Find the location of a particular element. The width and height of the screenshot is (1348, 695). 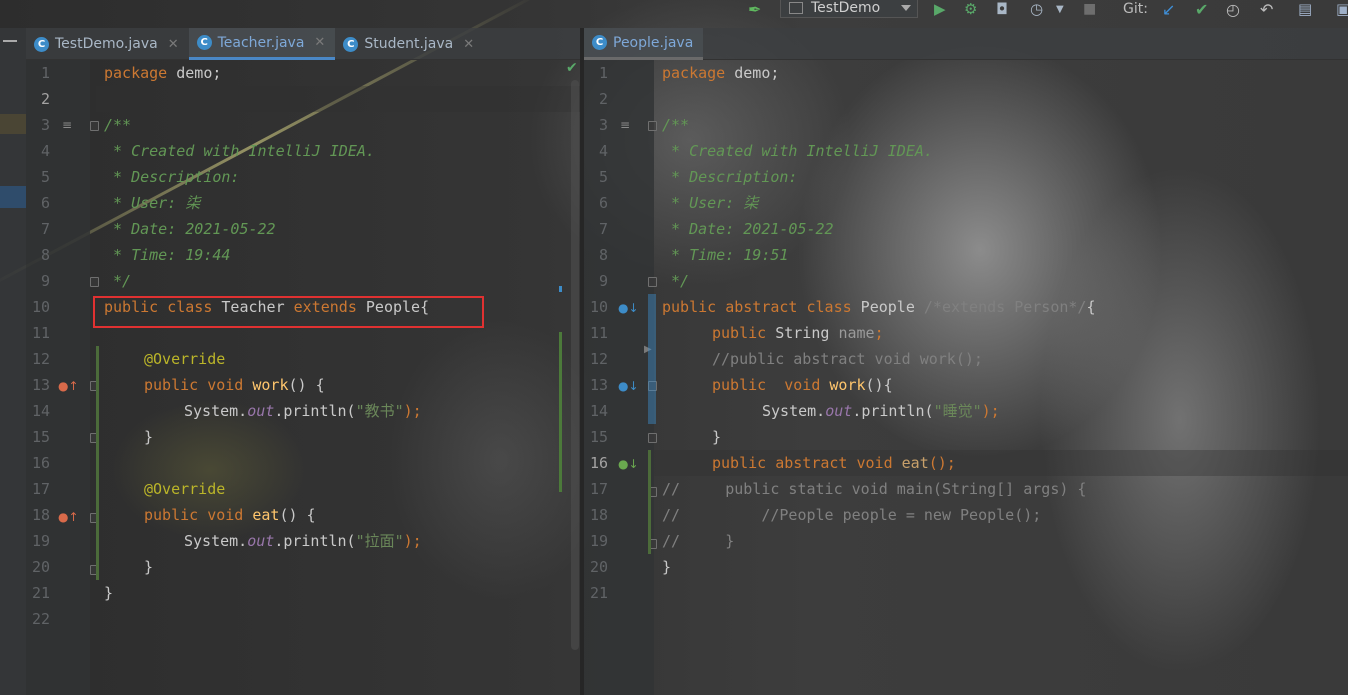

collapse-icon is located at coordinates (10, 41).